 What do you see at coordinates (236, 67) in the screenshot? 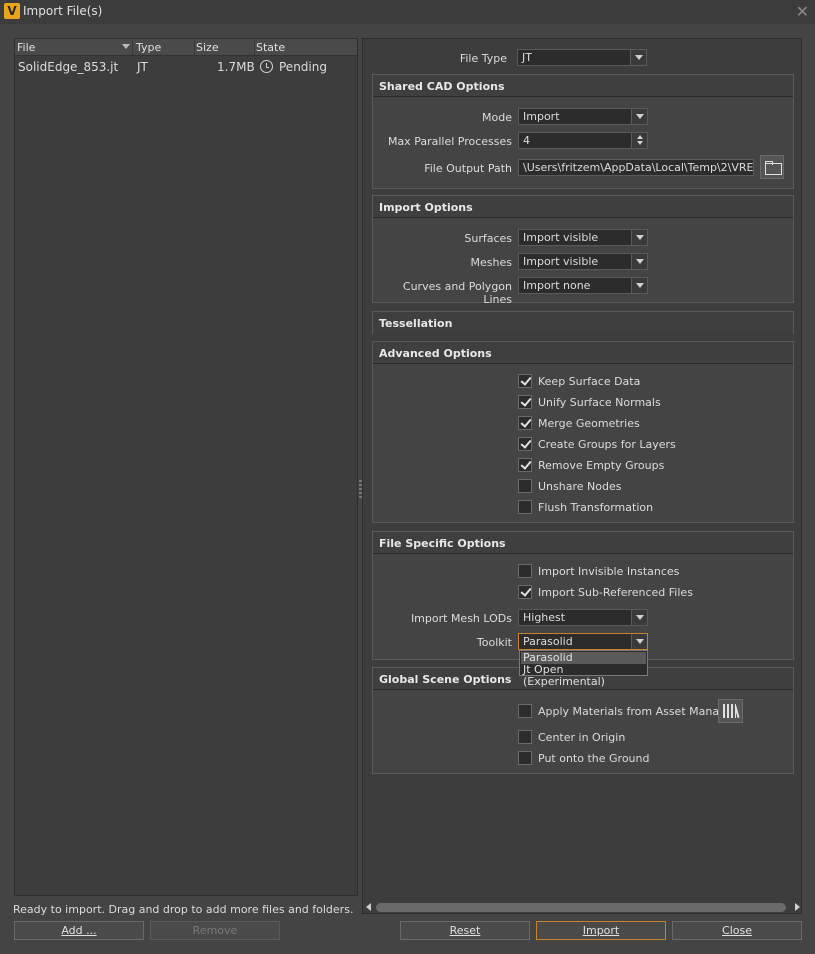
I see `file-size: 1.7MB` at bounding box center [236, 67].